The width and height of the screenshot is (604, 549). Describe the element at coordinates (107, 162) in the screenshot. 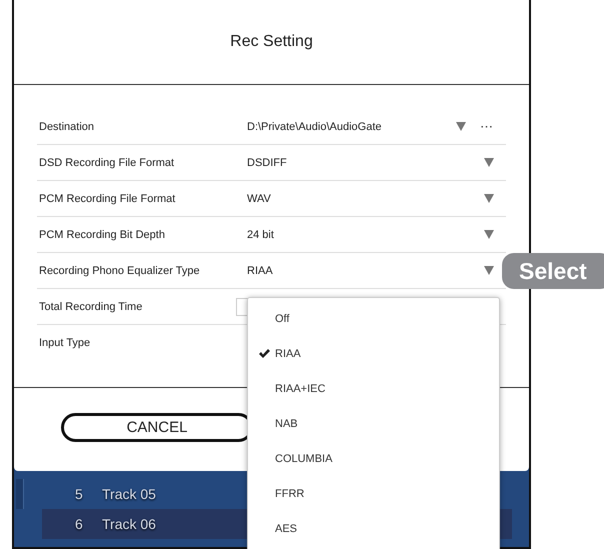

I see `setting-label: DSD Recording File Format` at that location.